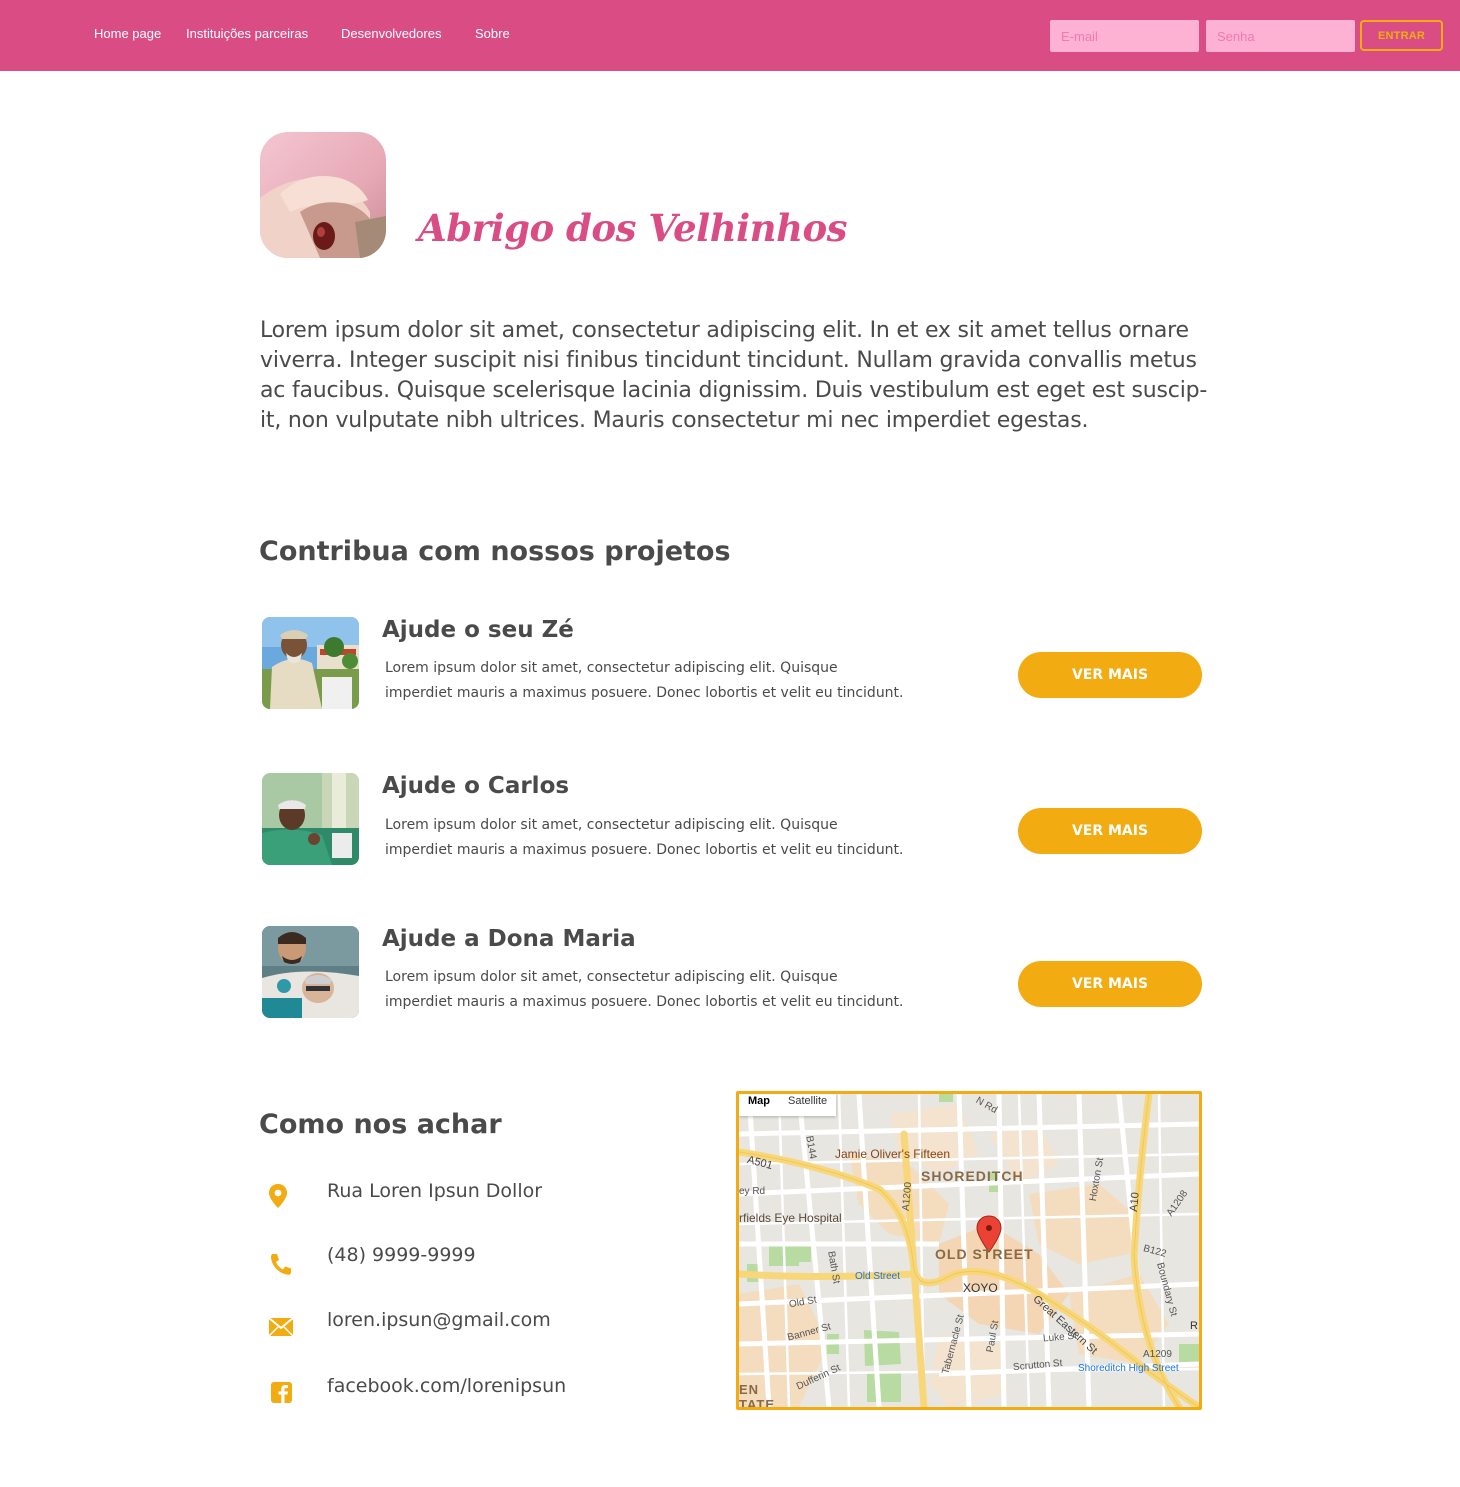  I want to click on map-label-poi-hospital: rfields Eye Hospital, so click(790, 1218).